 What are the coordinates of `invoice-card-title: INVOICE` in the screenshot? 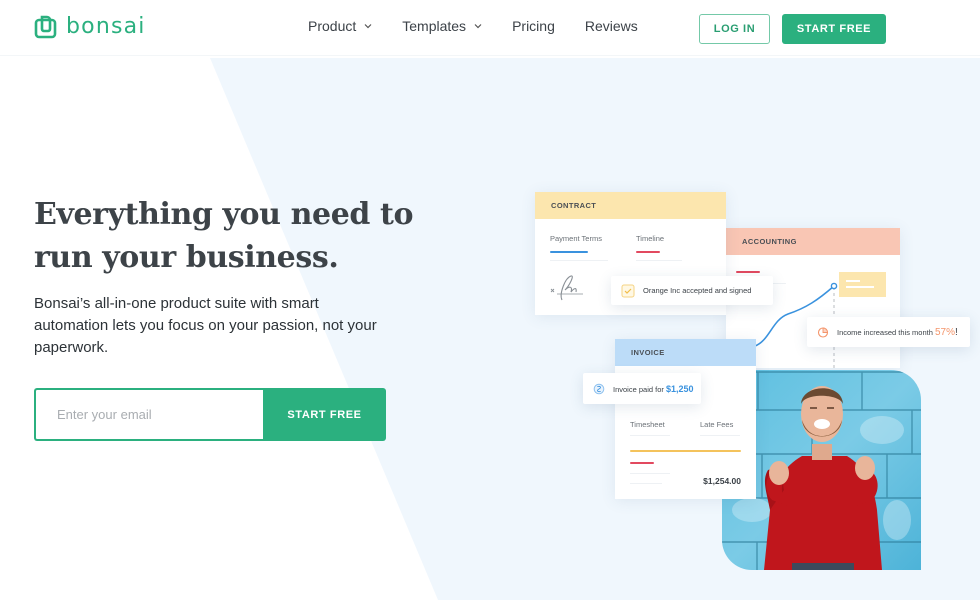 It's located at (685, 352).